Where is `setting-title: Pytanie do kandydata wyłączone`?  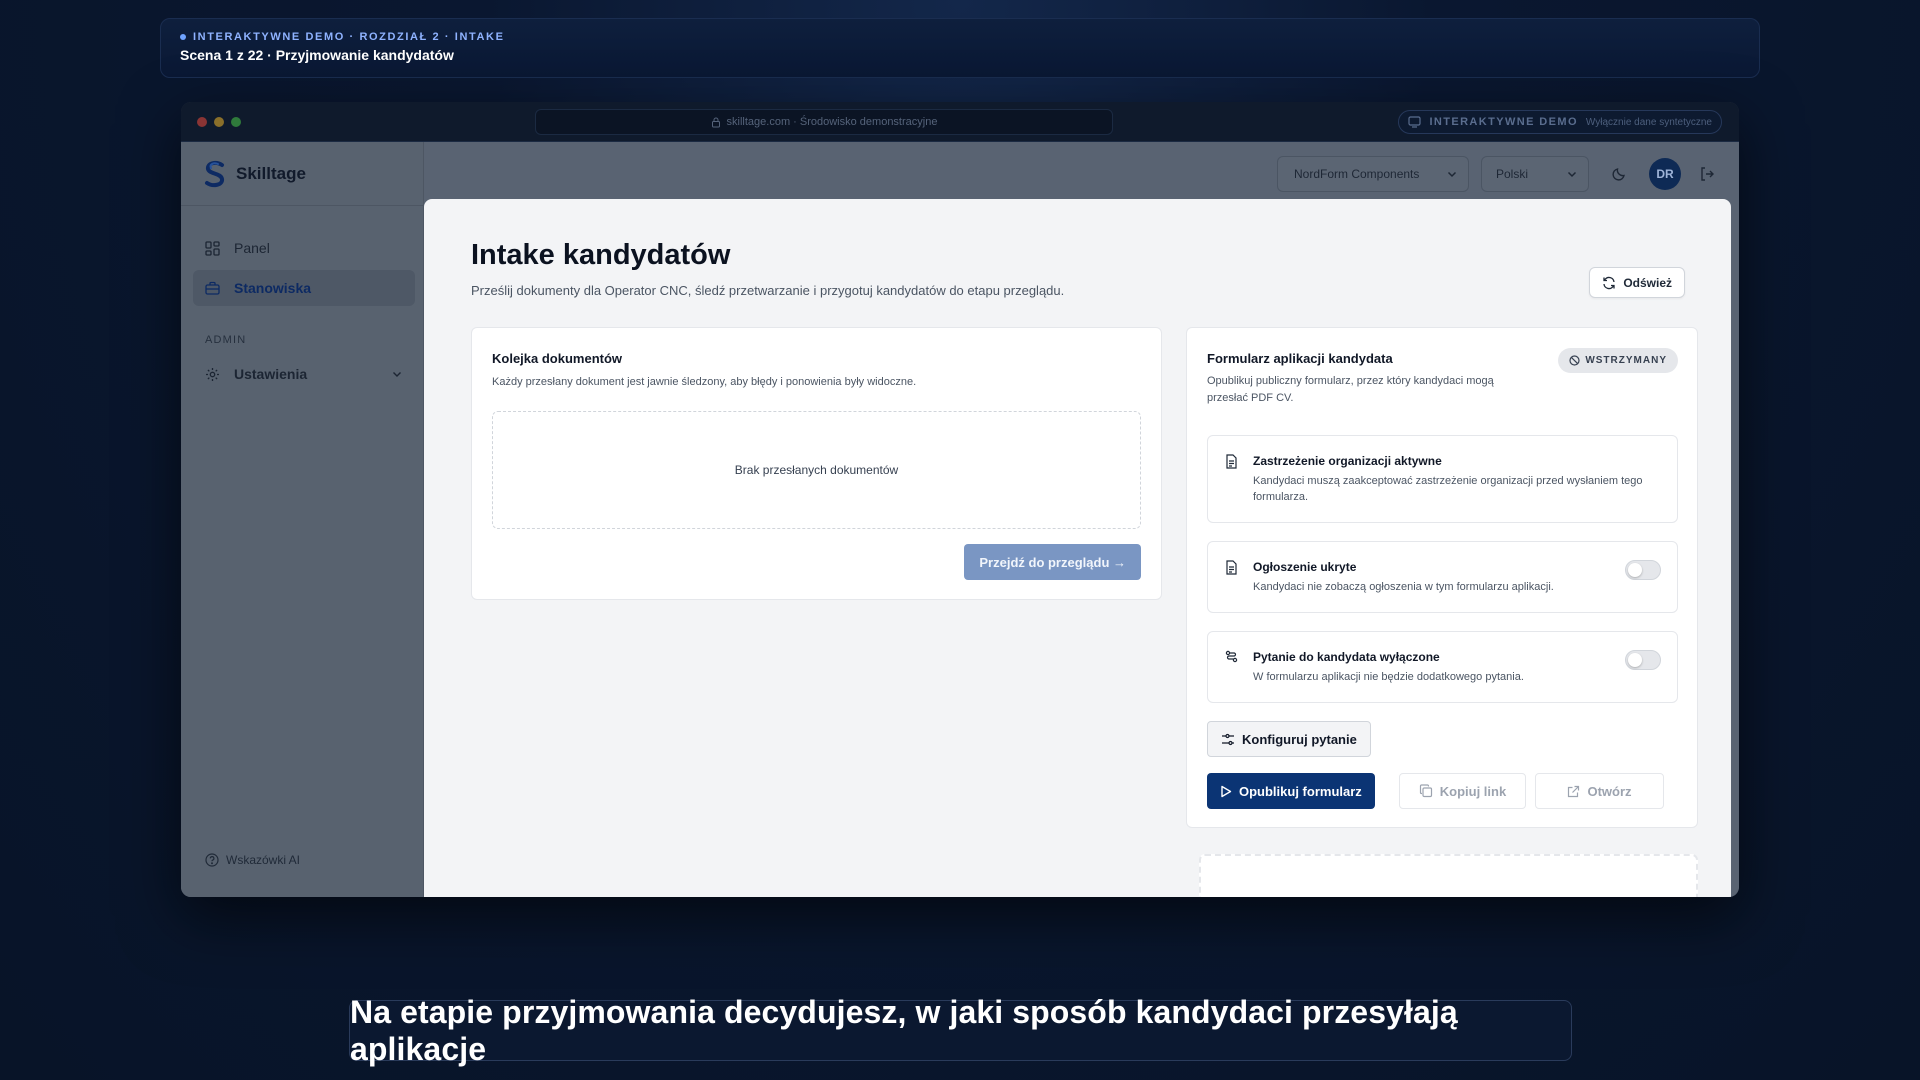 setting-title: Pytanie do kandydata wyłączone is located at coordinates (1346, 657).